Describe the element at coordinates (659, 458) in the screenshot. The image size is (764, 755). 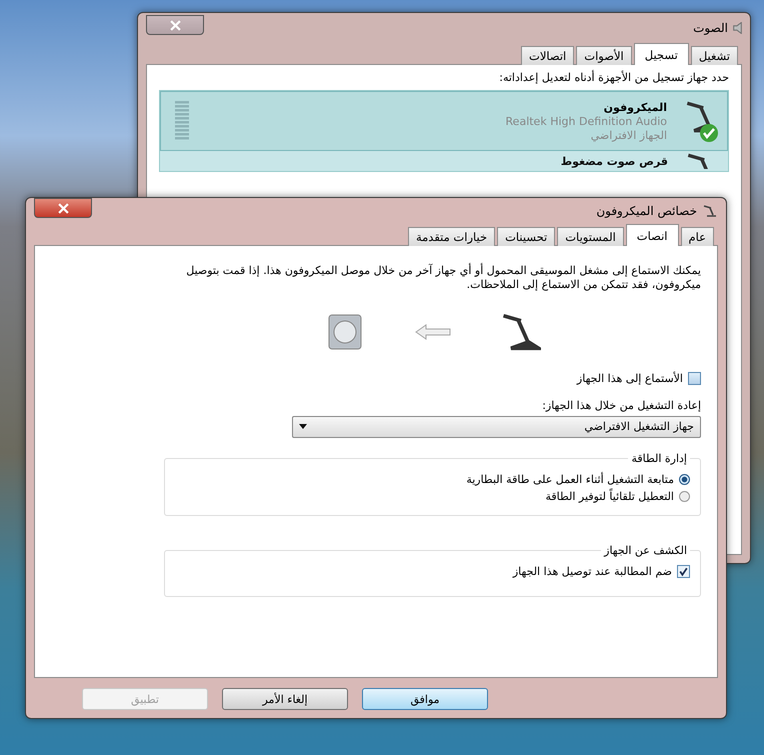
I see `group-title: إدارة الطاقة` at that location.